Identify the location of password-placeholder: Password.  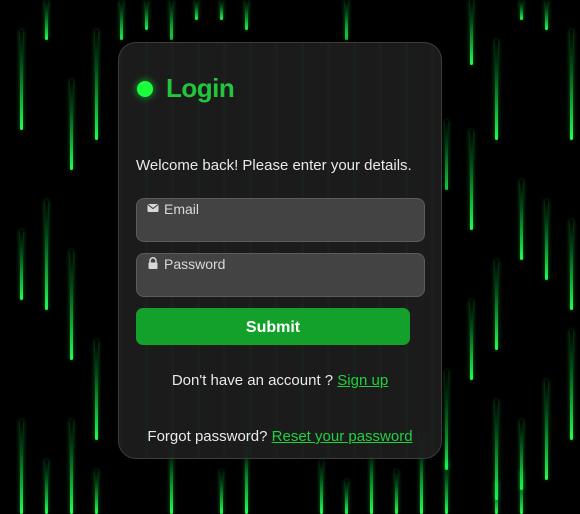
(195, 264).